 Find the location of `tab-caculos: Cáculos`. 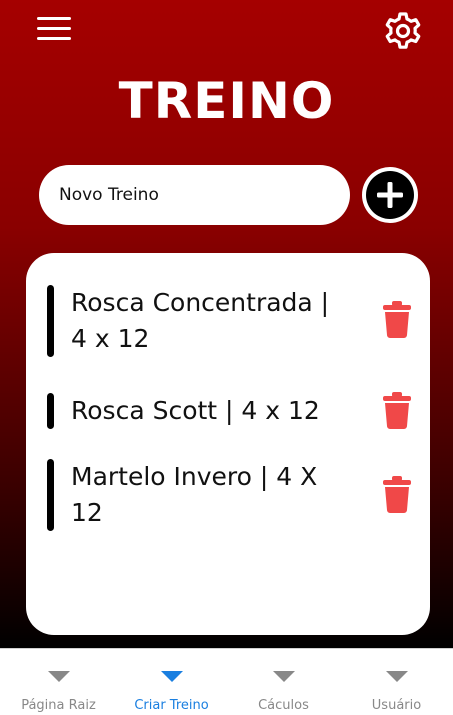

tab-caculos: Cáculos is located at coordinates (283, 682).